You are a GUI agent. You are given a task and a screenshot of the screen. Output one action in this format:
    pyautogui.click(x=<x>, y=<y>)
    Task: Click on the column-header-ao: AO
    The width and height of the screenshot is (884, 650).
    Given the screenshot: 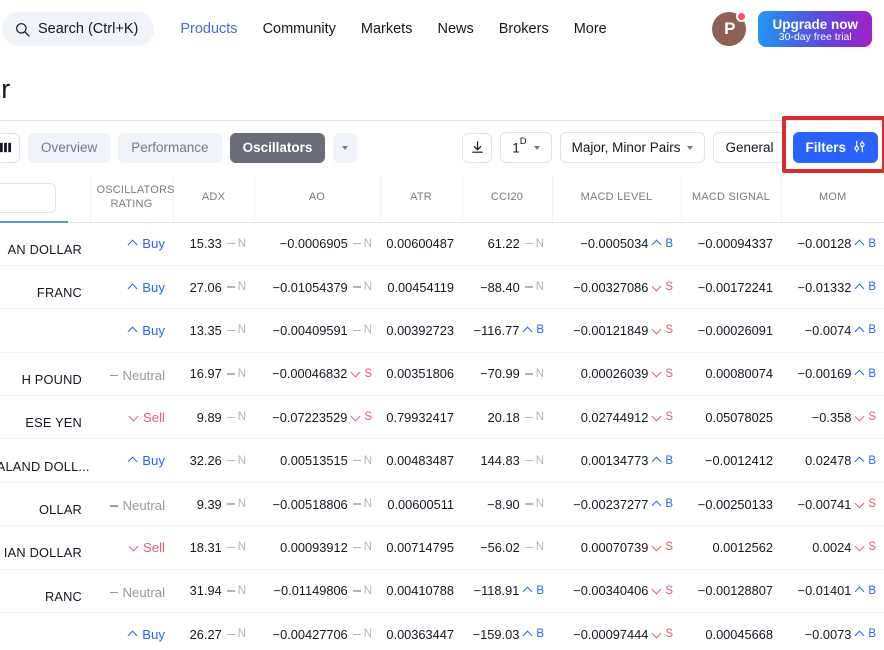 What is the action you would take?
    pyautogui.click(x=316, y=198)
    